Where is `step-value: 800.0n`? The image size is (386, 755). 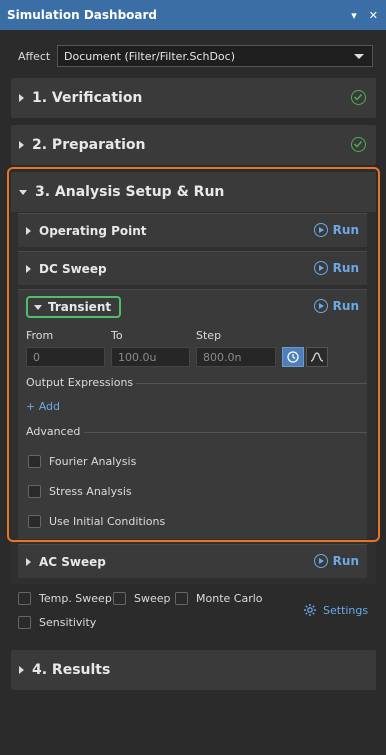
step-value: 800.0n is located at coordinates (222, 357).